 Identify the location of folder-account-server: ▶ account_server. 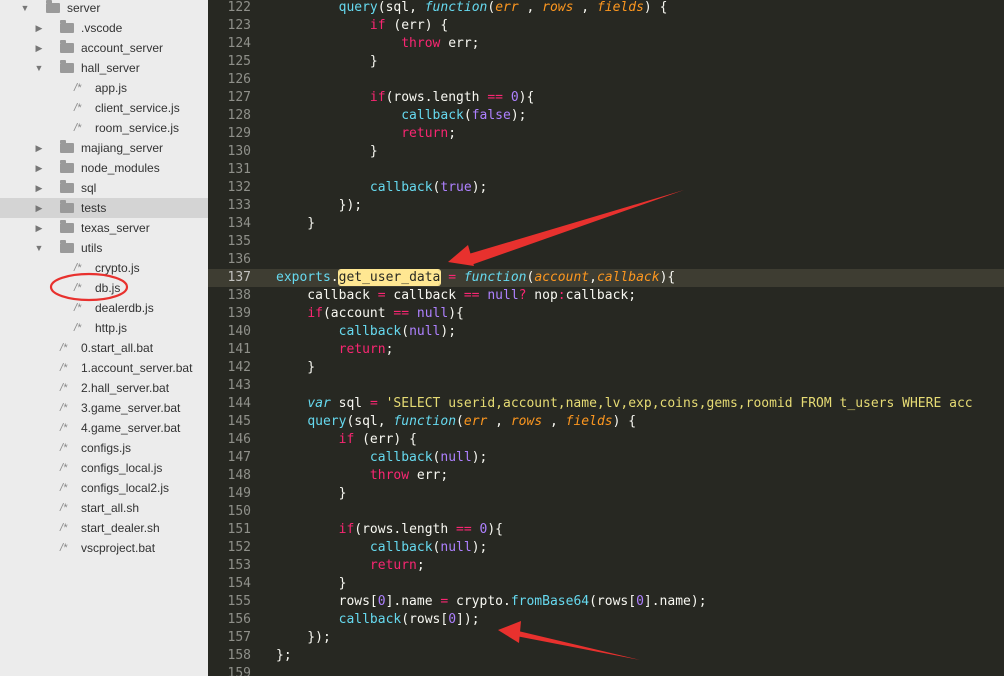
(104, 48).